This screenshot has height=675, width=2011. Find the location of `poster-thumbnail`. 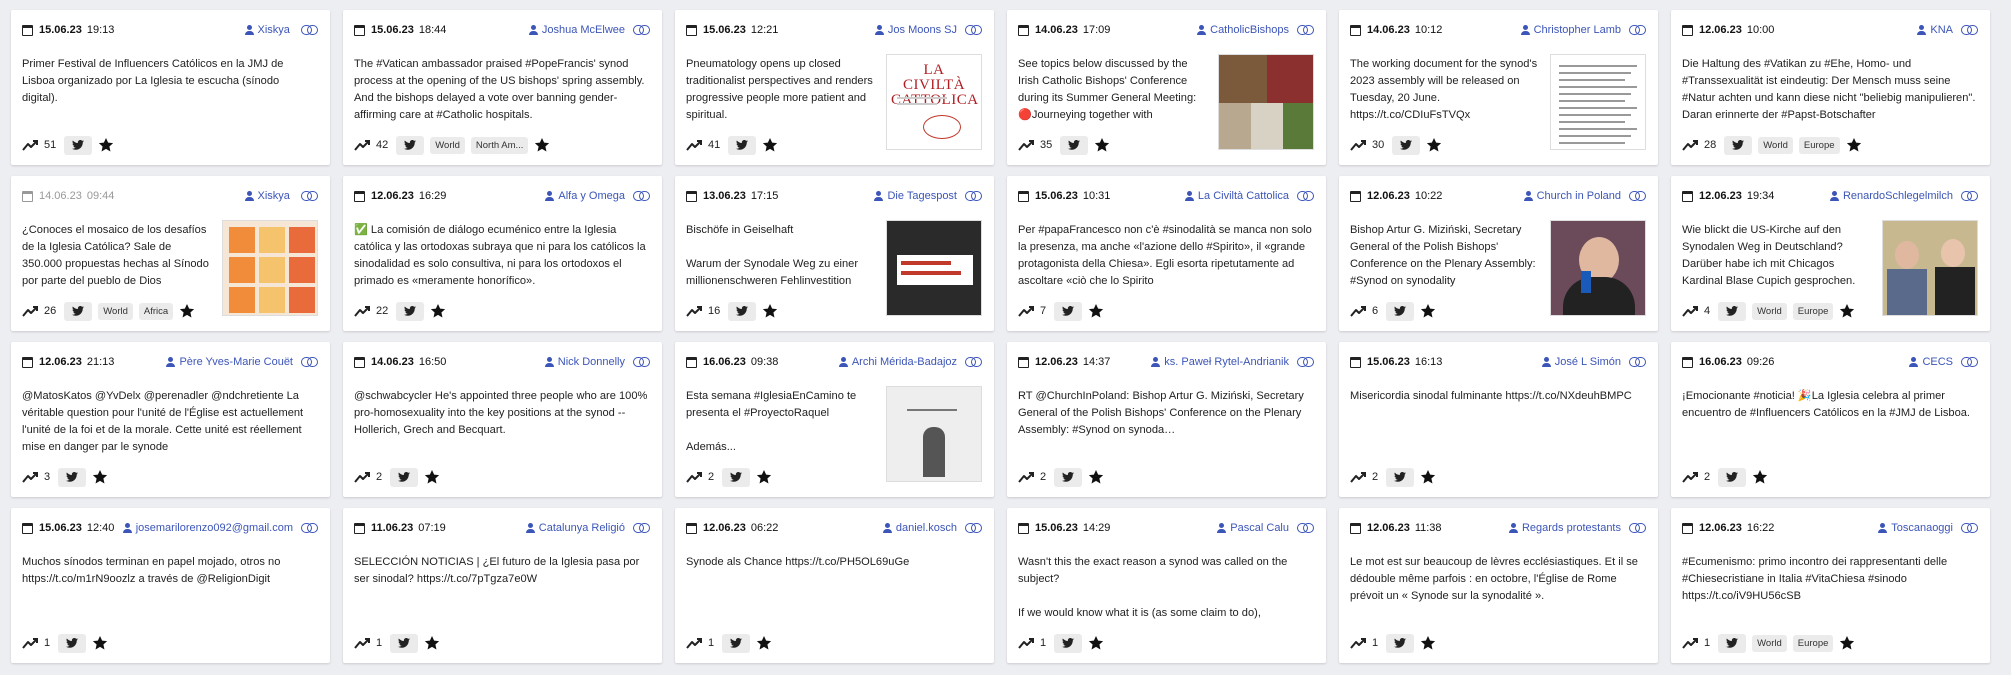

poster-thumbnail is located at coordinates (934, 434).